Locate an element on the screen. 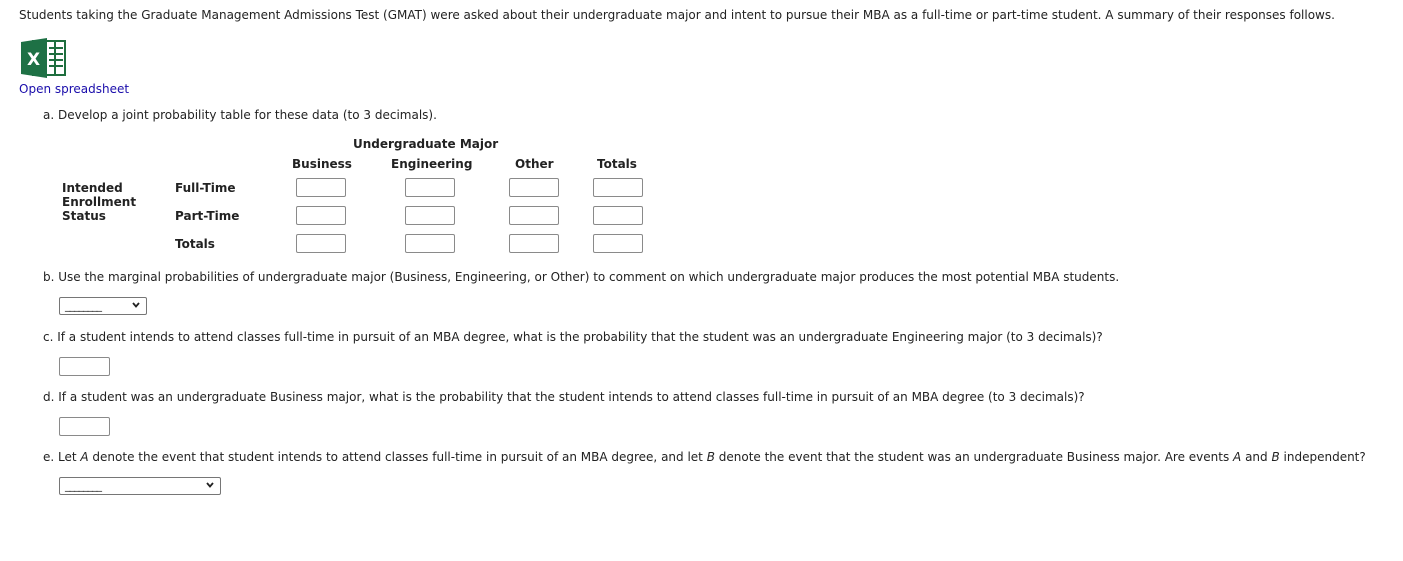 The height and width of the screenshot is (561, 1403). table-group-header: Undergraduate Major is located at coordinates (426, 144).